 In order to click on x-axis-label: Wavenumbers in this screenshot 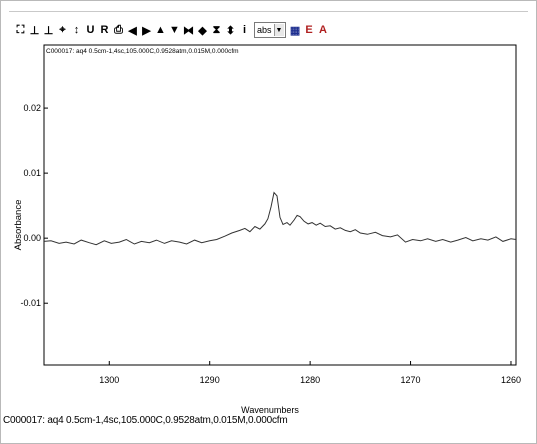, I will do `click(270, 410)`.